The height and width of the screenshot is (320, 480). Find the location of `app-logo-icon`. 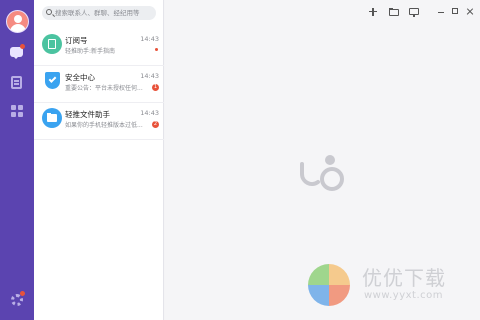

app-logo-icon is located at coordinates (322, 173).